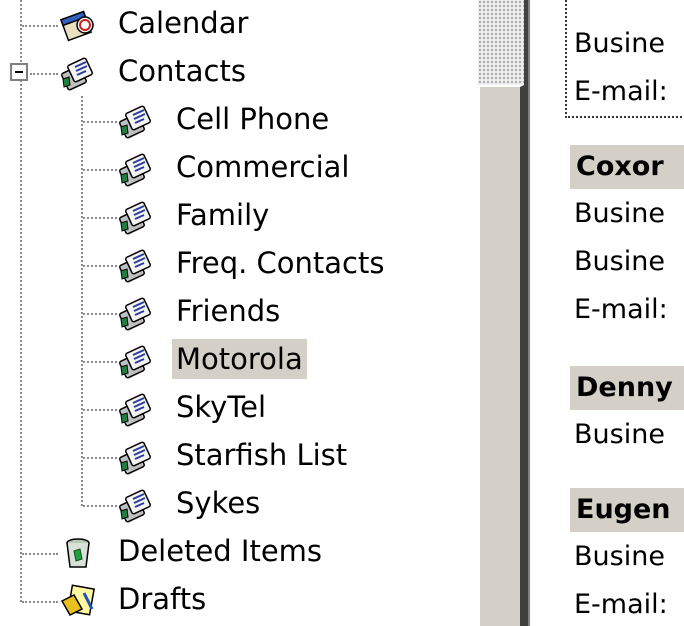  What do you see at coordinates (218, 503) in the screenshot?
I see `tree-item-label: Sykes` at bounding box center [218, 503].